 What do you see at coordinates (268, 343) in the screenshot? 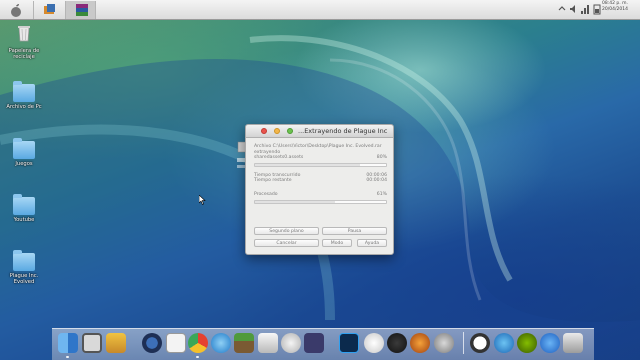
I see `printer-icon` at bounding box center [268, 343].